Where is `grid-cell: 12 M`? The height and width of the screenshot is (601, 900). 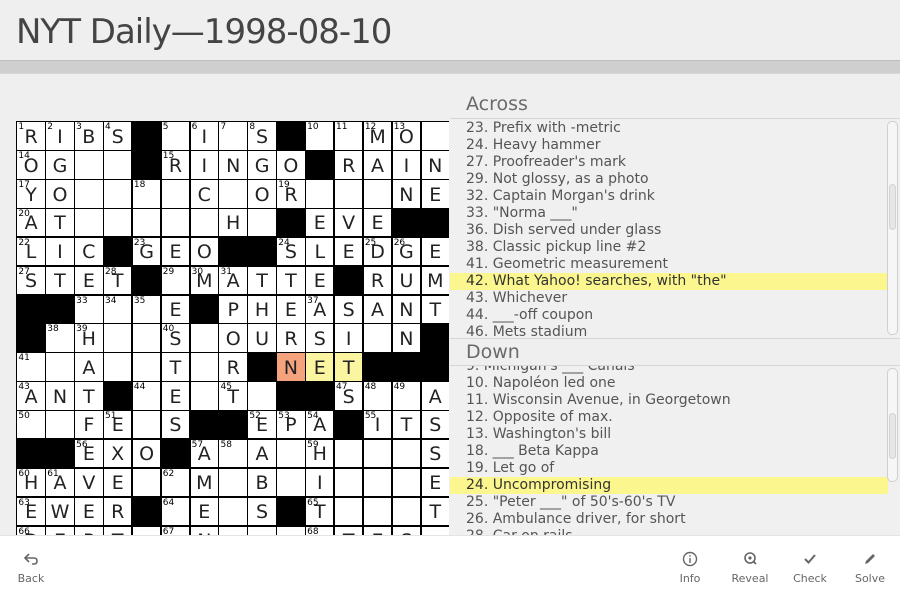
grid-cell: 12 M is located at coordinates (377, 136).